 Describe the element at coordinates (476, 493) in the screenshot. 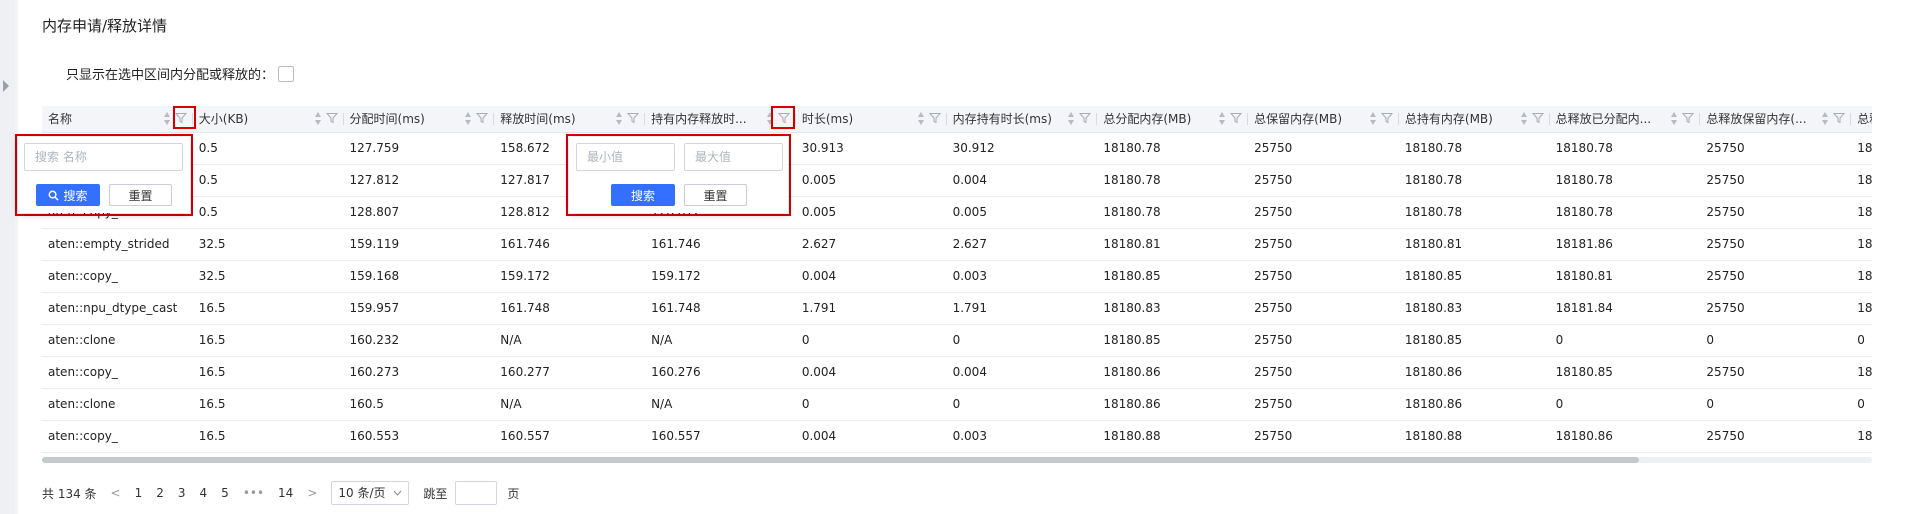

I see `jump-page-input` at that location.